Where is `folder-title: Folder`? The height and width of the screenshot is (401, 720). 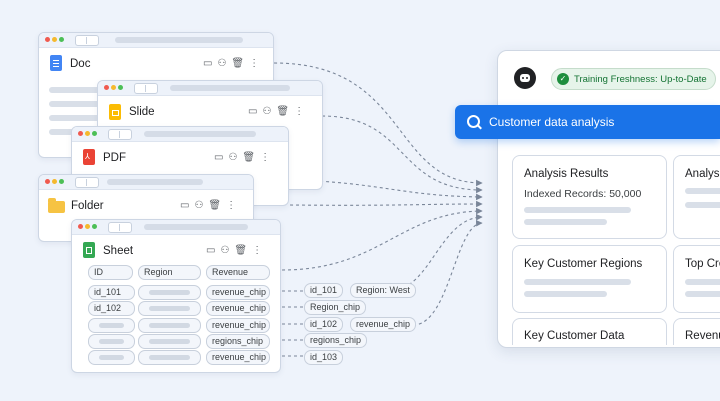 folder-title: Folder is located at coordinates (87, 206).